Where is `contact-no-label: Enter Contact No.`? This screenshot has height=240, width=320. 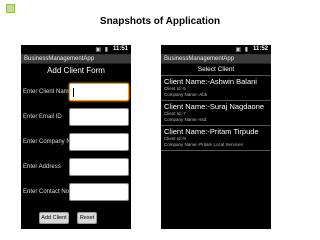
contact-no-label: Enter Contact No. is located at coordinates (47, 192).